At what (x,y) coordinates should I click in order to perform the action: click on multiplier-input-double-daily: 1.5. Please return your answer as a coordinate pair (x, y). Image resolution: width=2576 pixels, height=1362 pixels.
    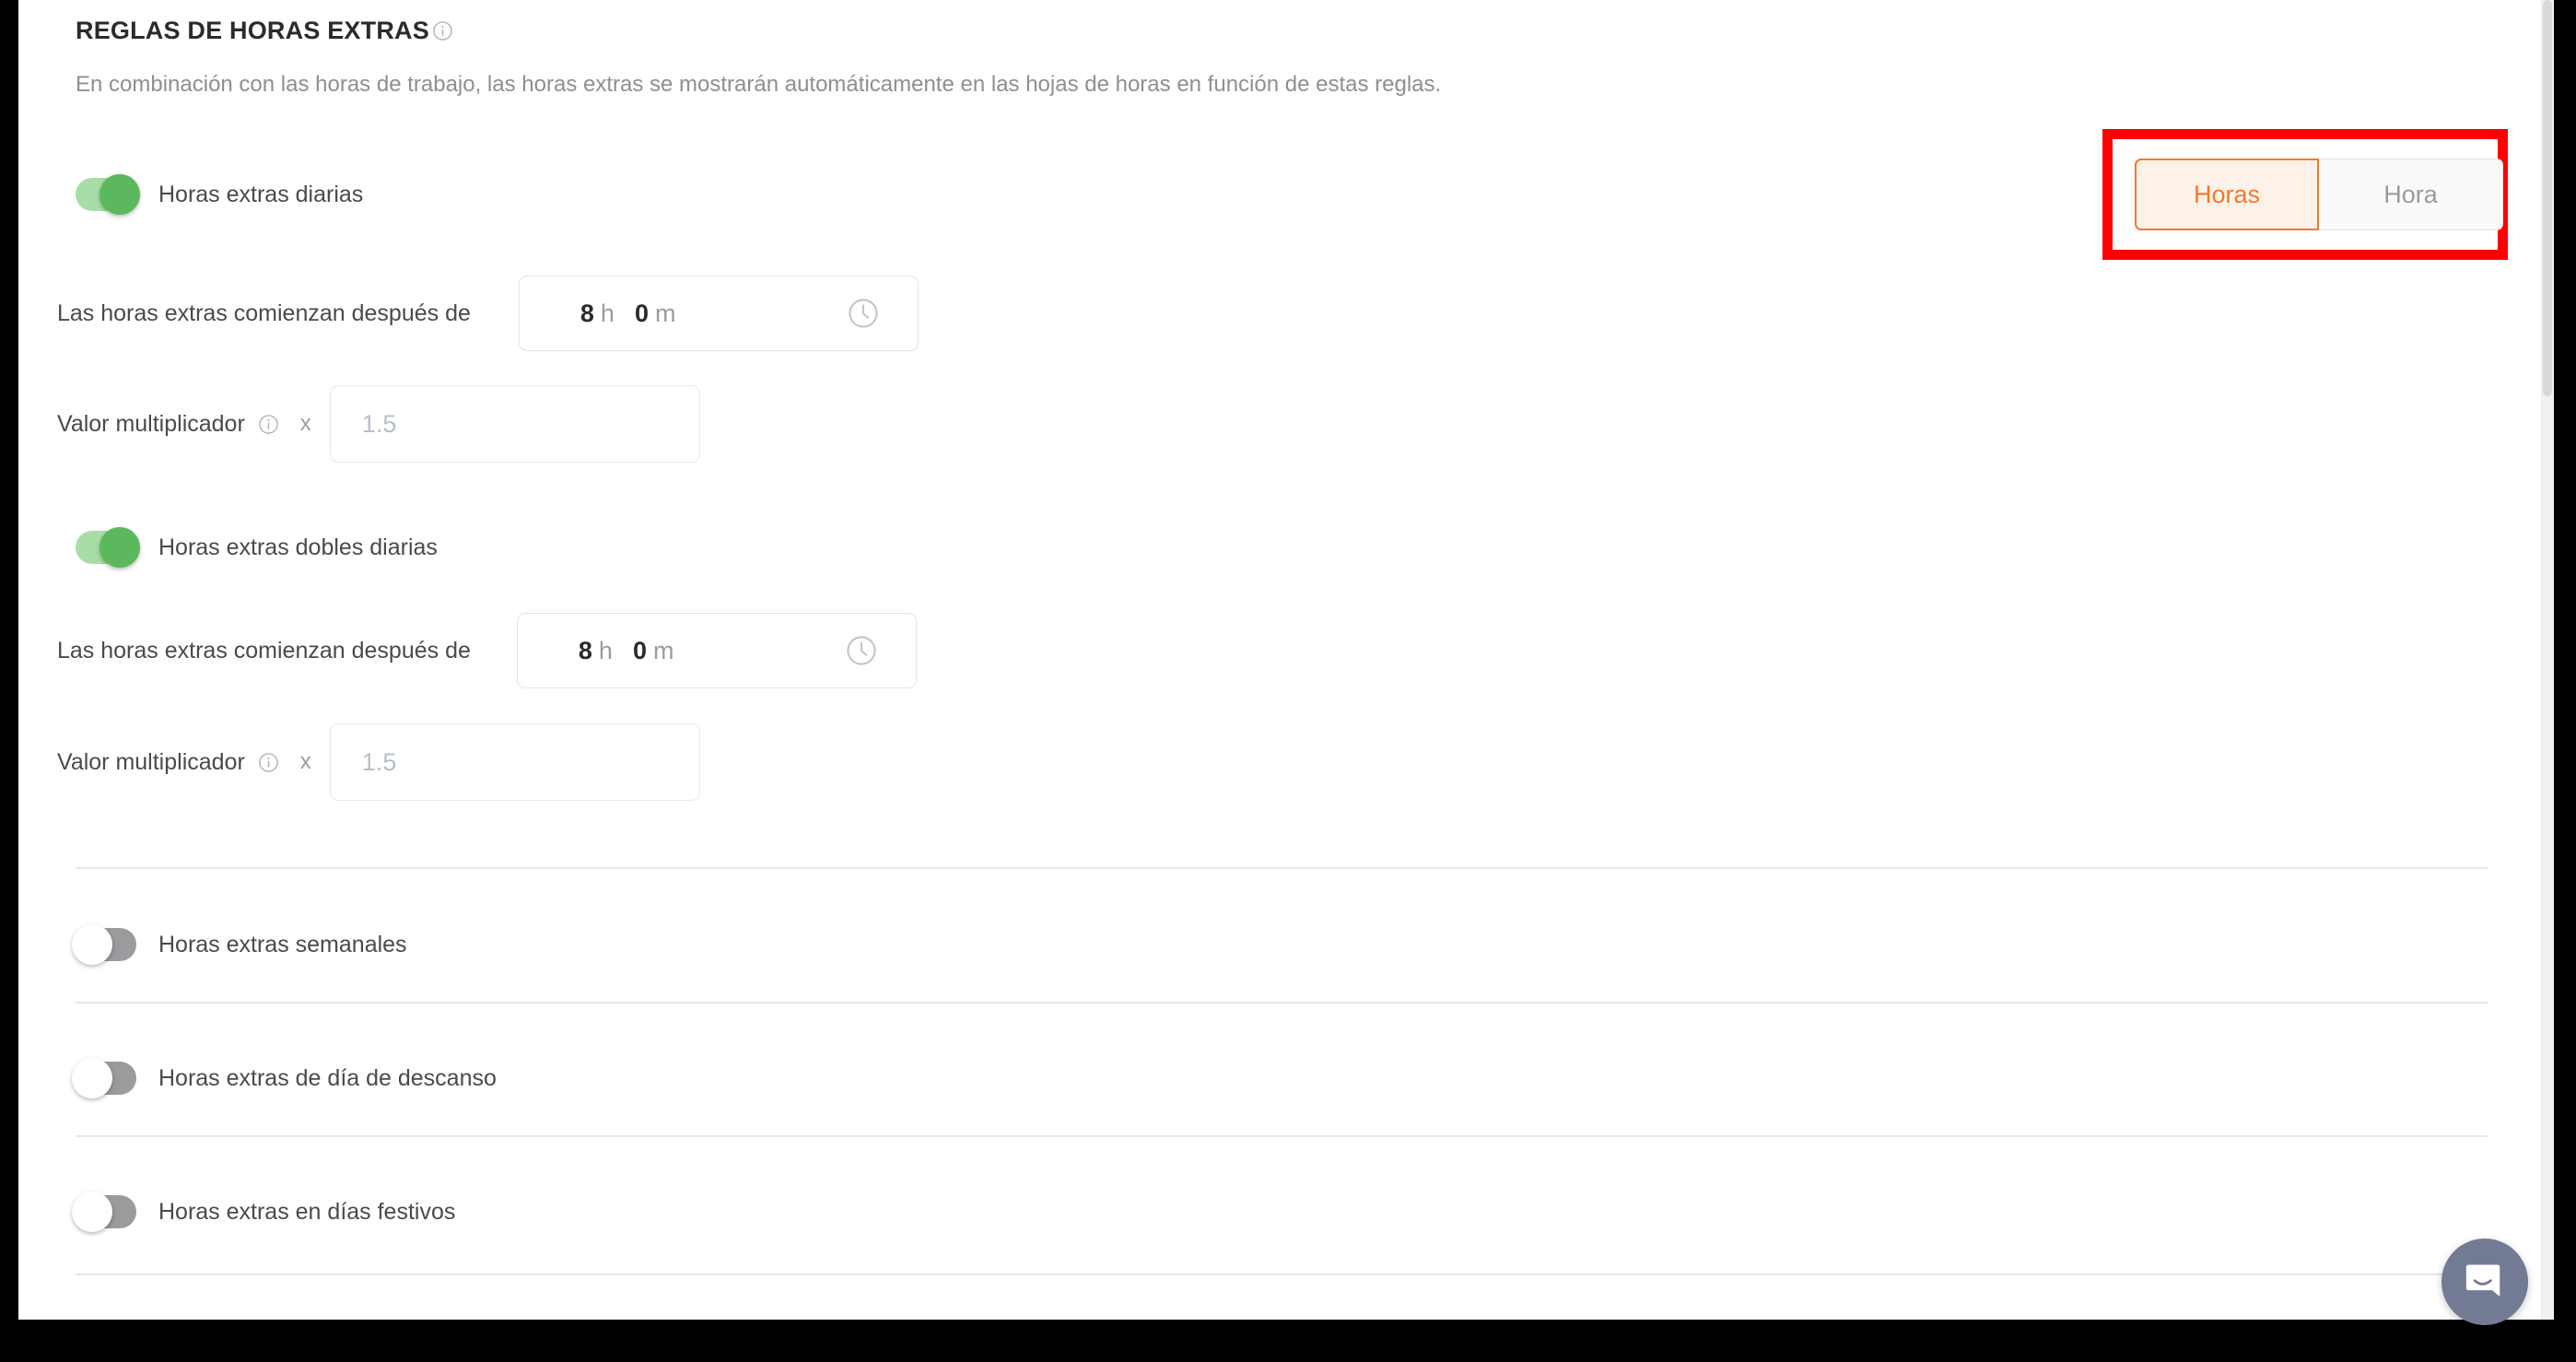
    Looking at the image, I should click on (514, 762).